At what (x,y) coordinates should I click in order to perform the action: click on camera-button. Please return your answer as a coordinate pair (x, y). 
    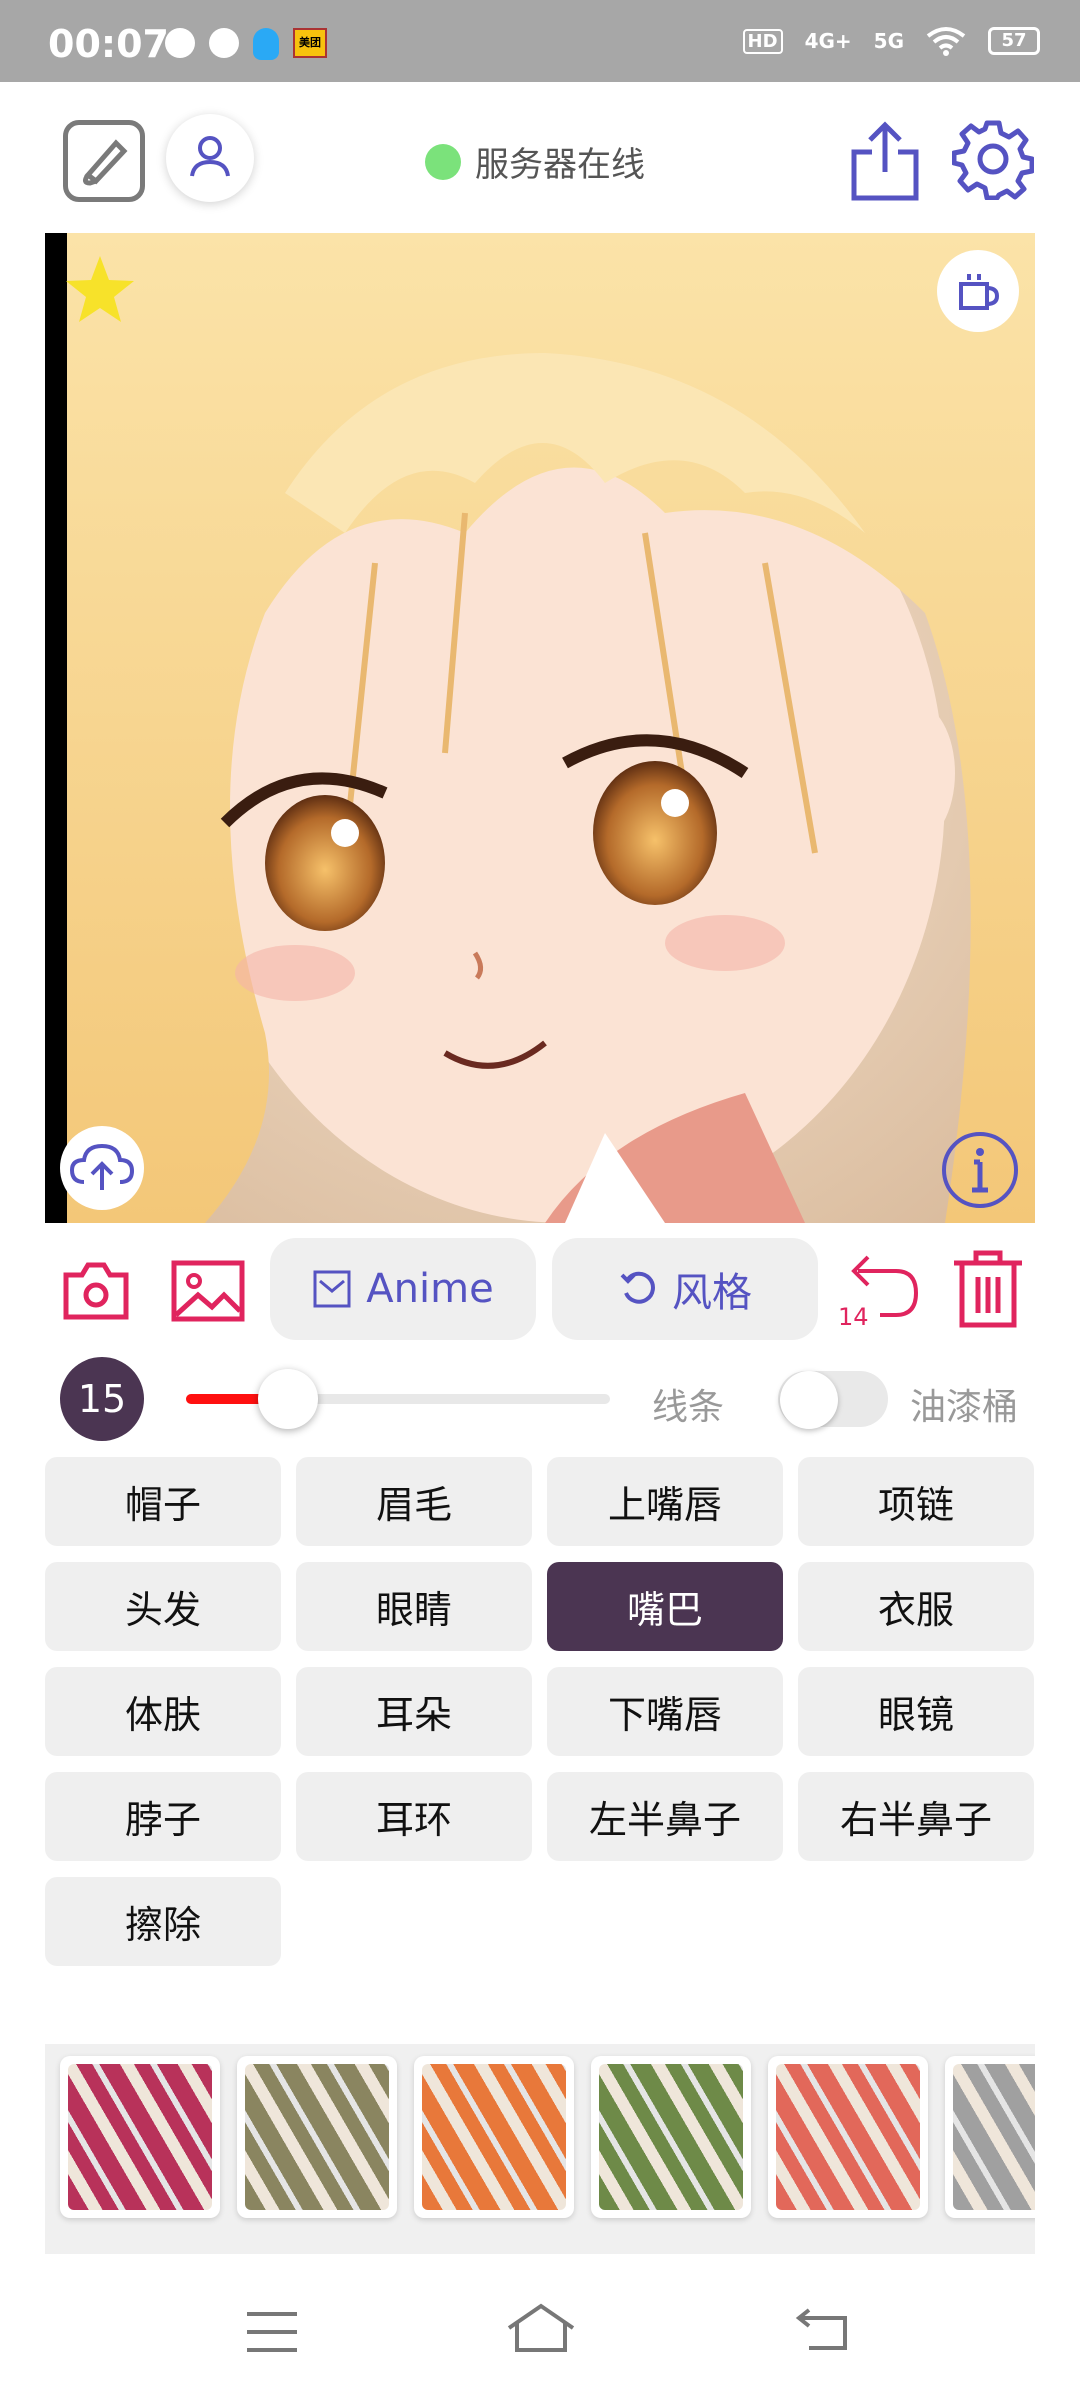
    Looking at the image, I should click on (96, 1291).